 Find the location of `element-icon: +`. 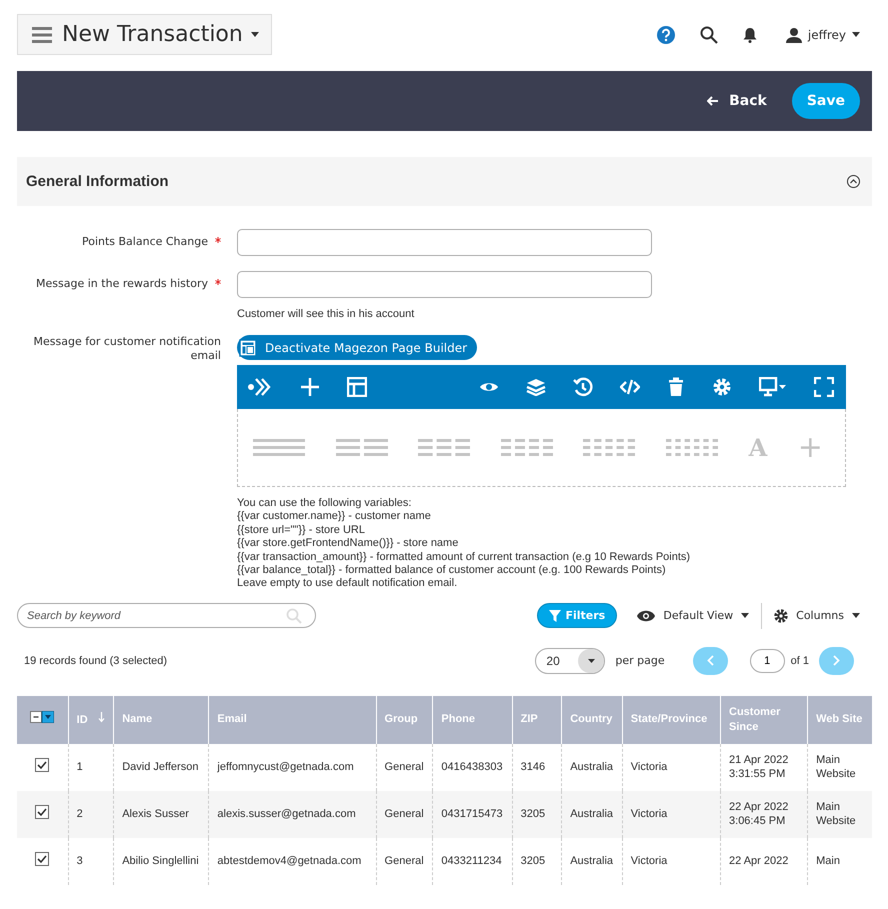

element-icon: + is located at coordinates (810, 447).